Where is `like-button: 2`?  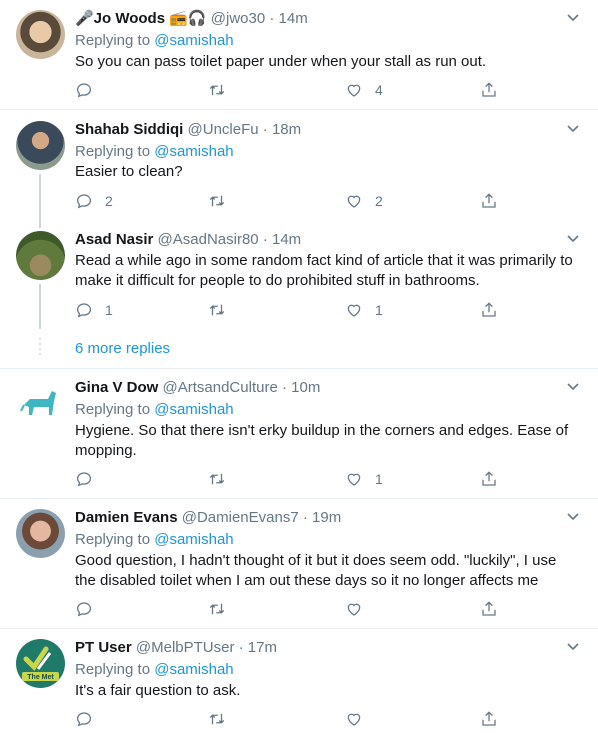 like-button: 2 is located at coordinates (364, 201).